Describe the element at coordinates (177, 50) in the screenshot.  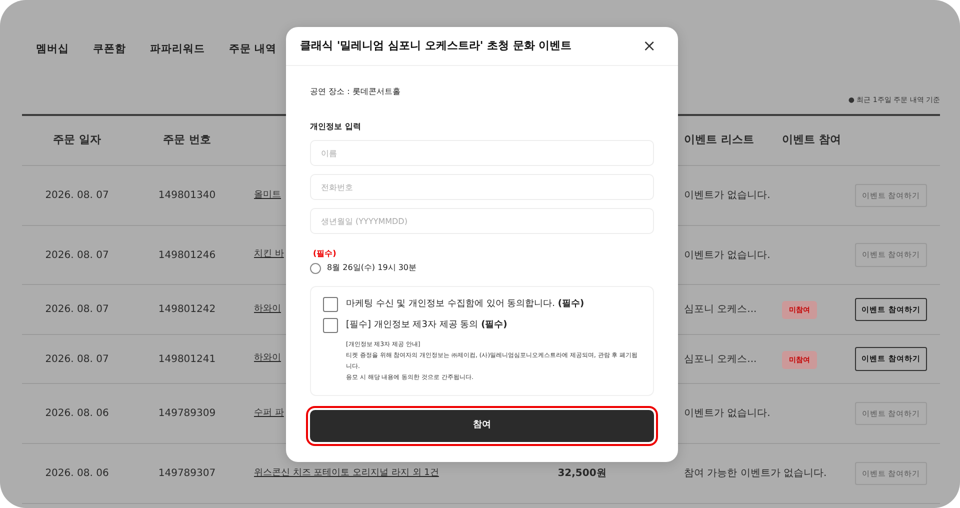
I see `nav-tab: 파파리워드` at that location.